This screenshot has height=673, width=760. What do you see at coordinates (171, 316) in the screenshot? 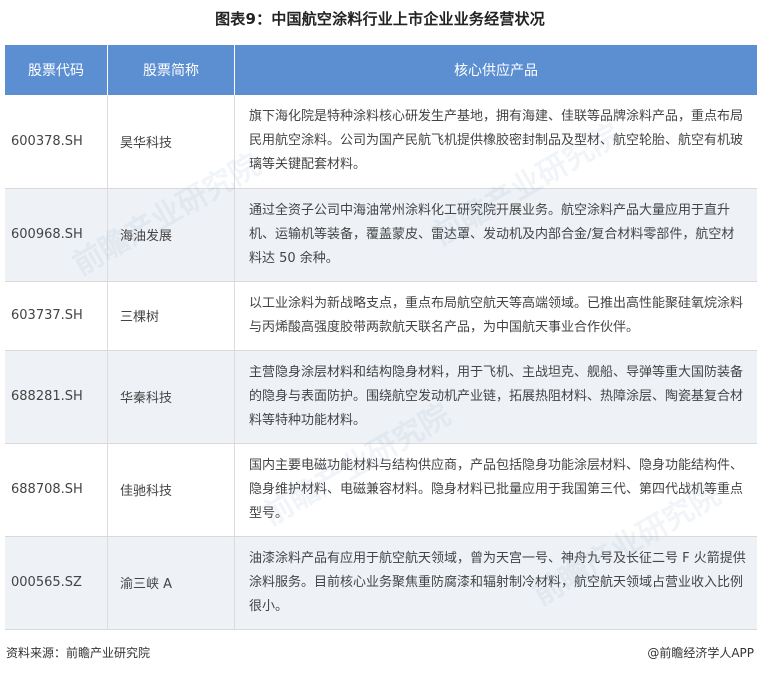
I see `stock-name-cell: 三棵树` at bounding box center [171, 316].